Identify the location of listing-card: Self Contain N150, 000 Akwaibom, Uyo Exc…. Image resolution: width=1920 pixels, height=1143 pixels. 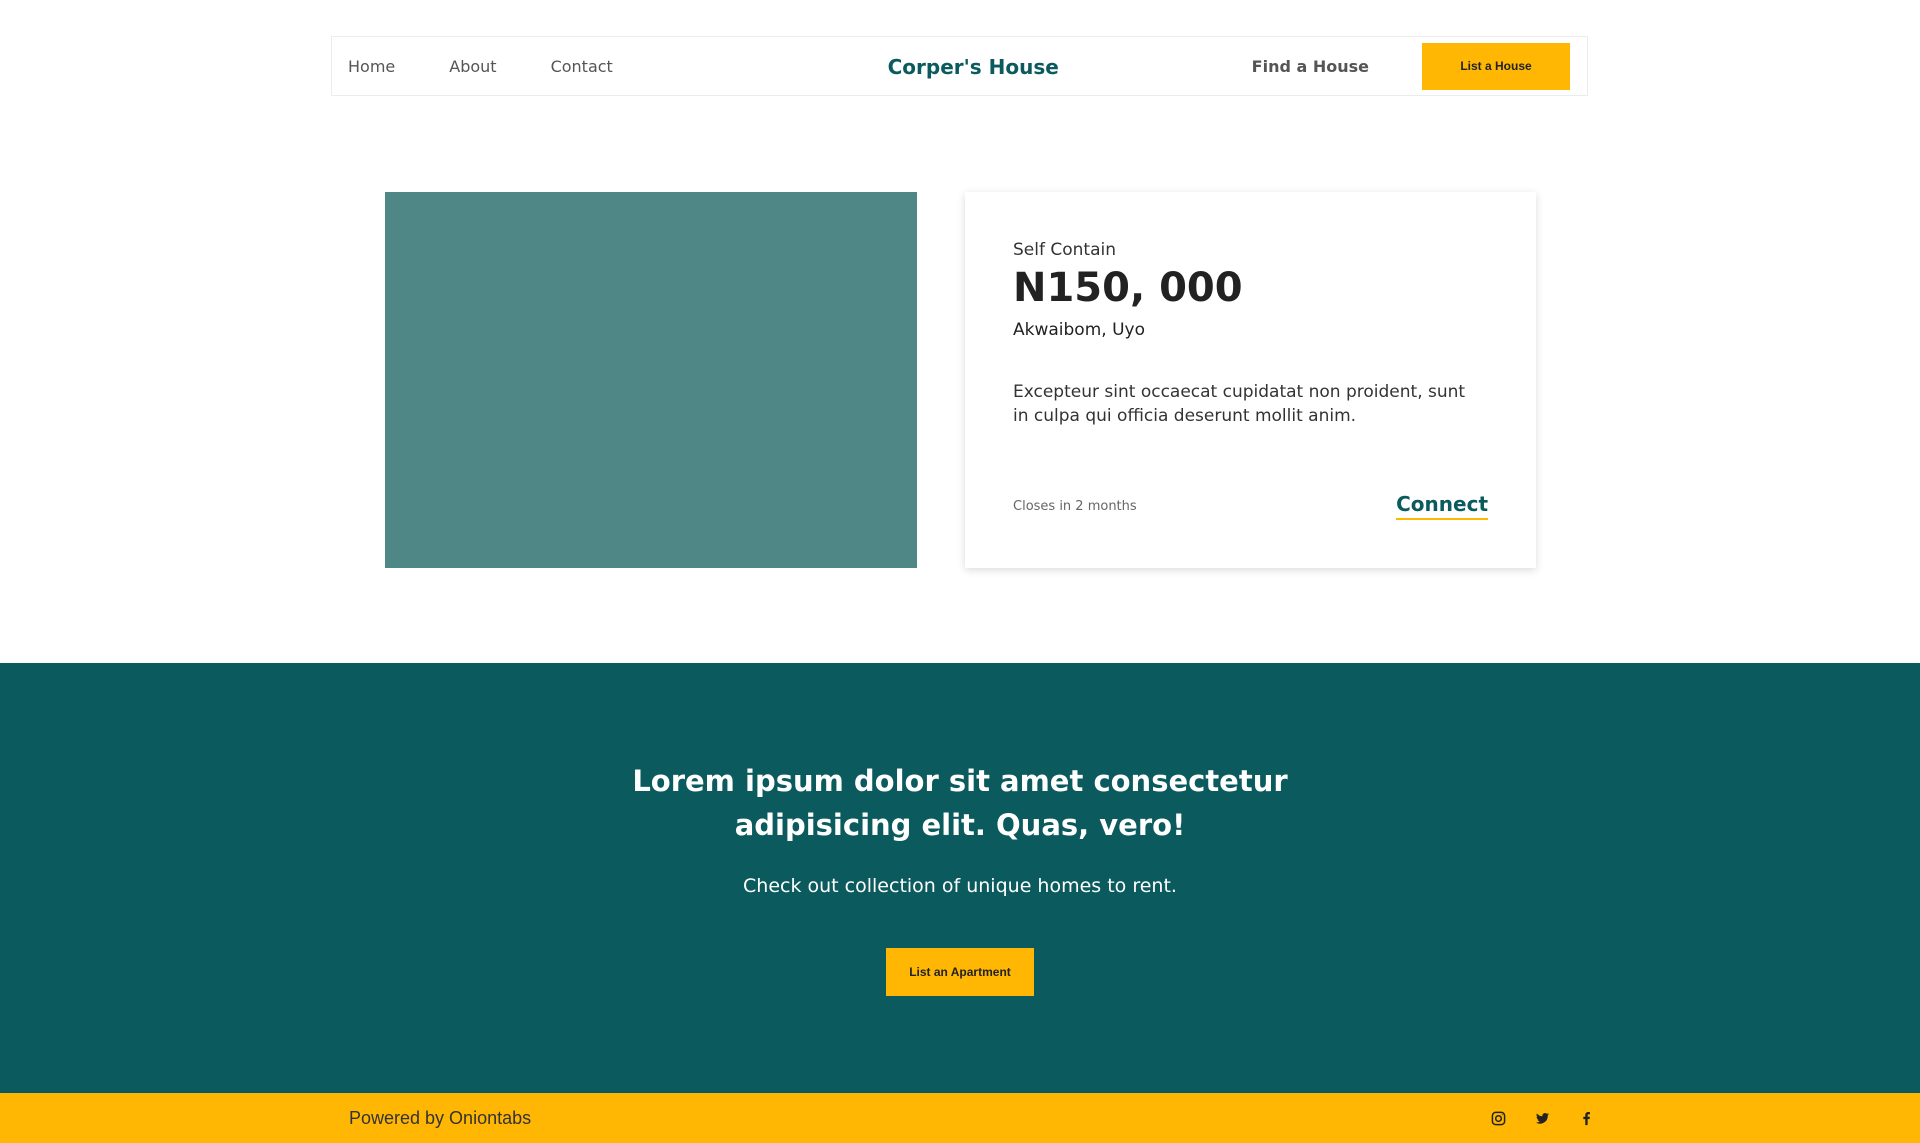
(1250, 380).